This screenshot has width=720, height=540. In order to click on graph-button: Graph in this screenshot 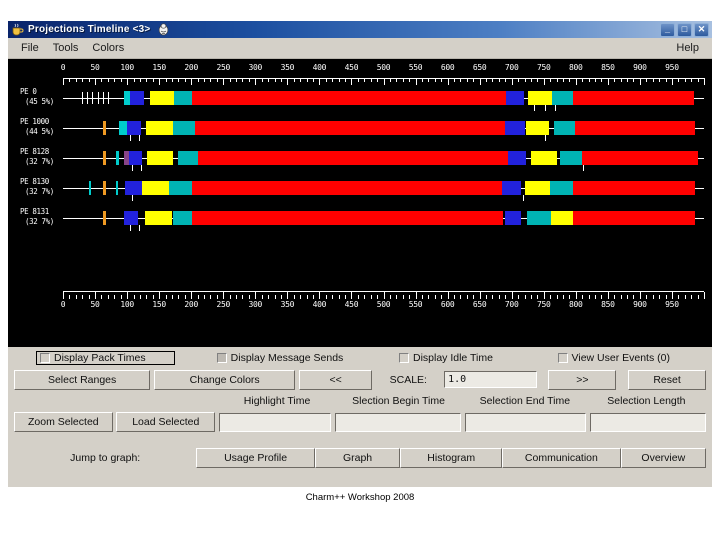, I will do `click(357, 458)`.